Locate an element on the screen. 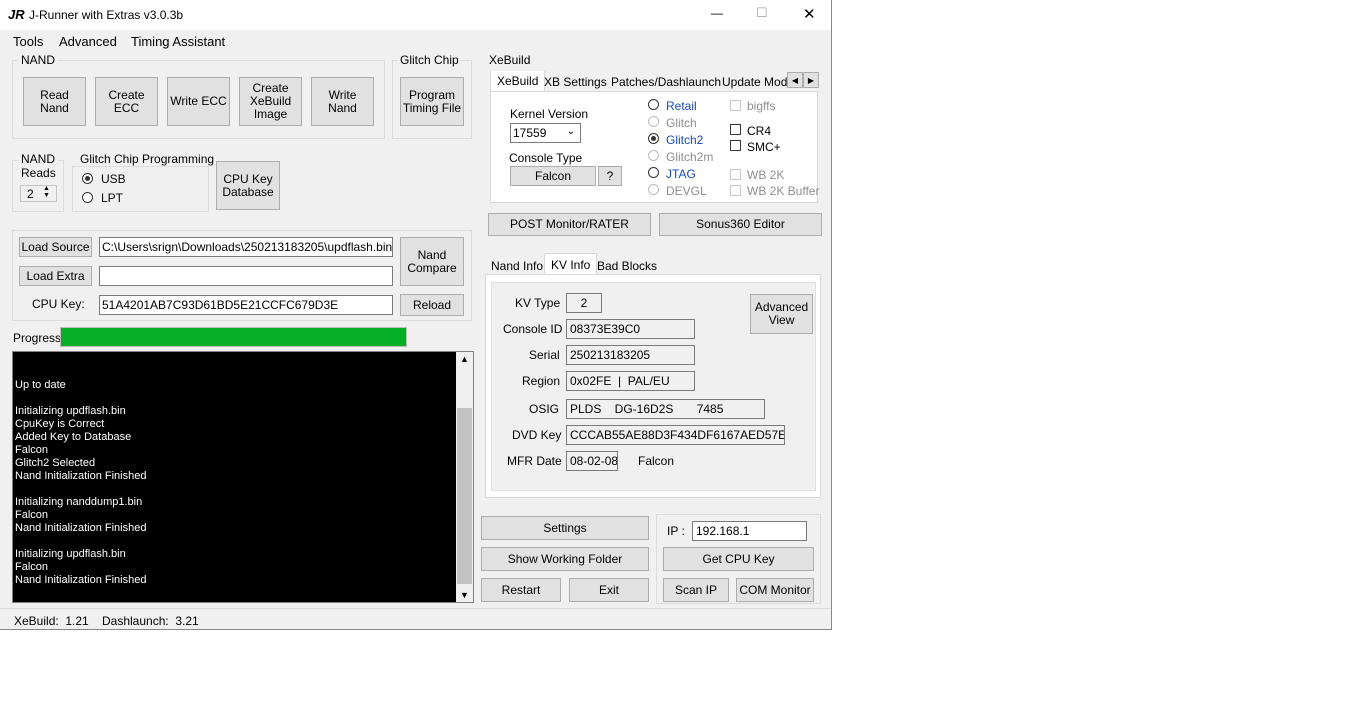  maximize-icon: ☐ is located at coordinates (762, 13).